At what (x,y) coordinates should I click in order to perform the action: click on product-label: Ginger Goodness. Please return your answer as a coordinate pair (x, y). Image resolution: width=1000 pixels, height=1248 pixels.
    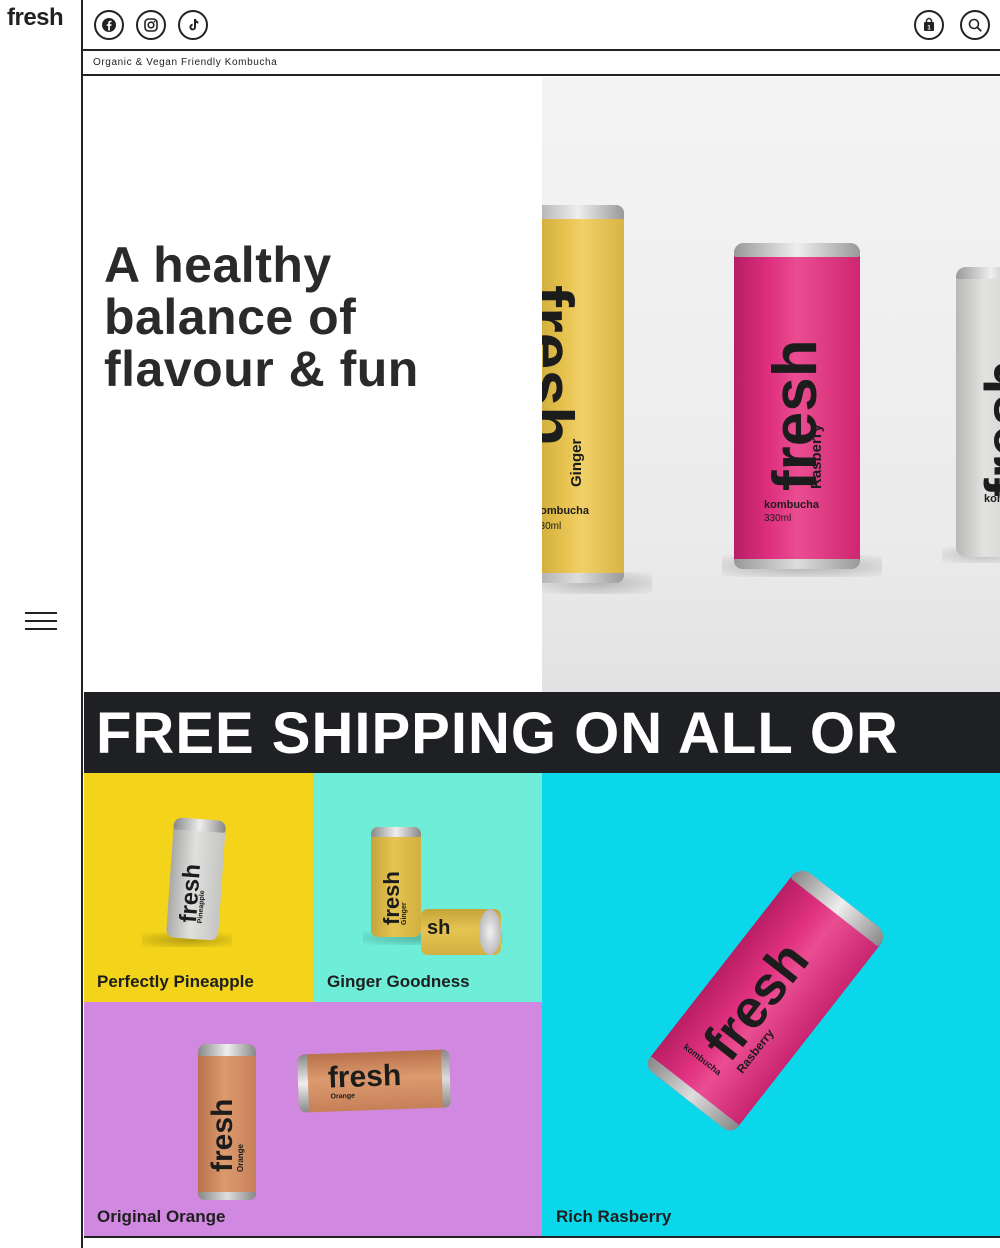
    Looking at the image, I should click on (398, 982).